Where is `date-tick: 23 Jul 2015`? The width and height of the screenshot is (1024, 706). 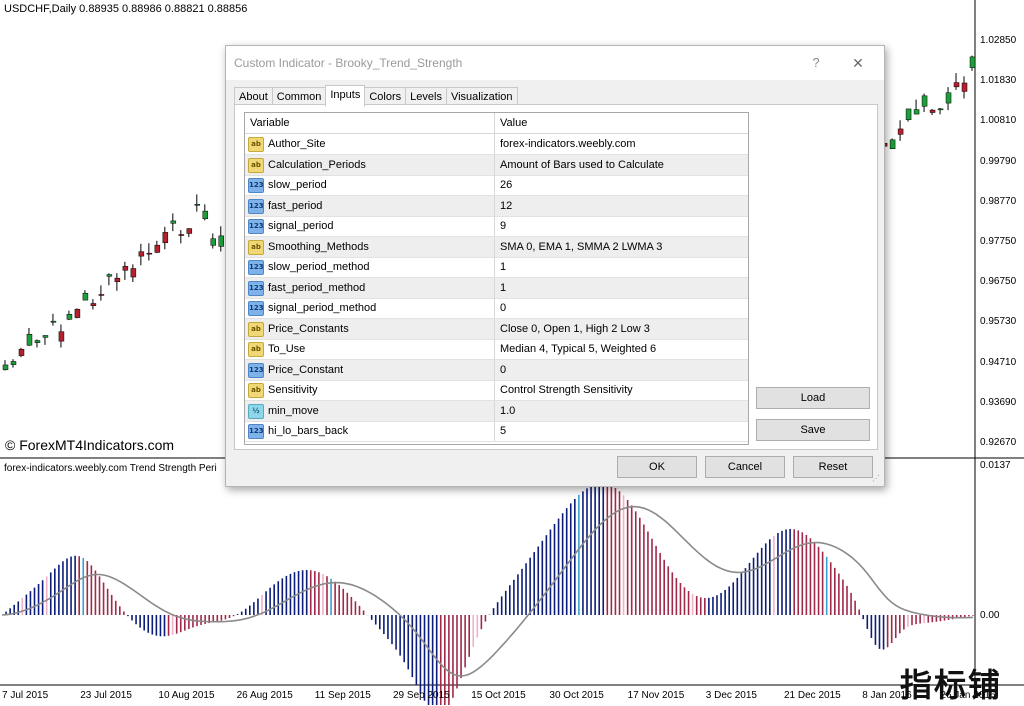
date-tick: 23 Jul 2015 is located at coordinates (106, 695).